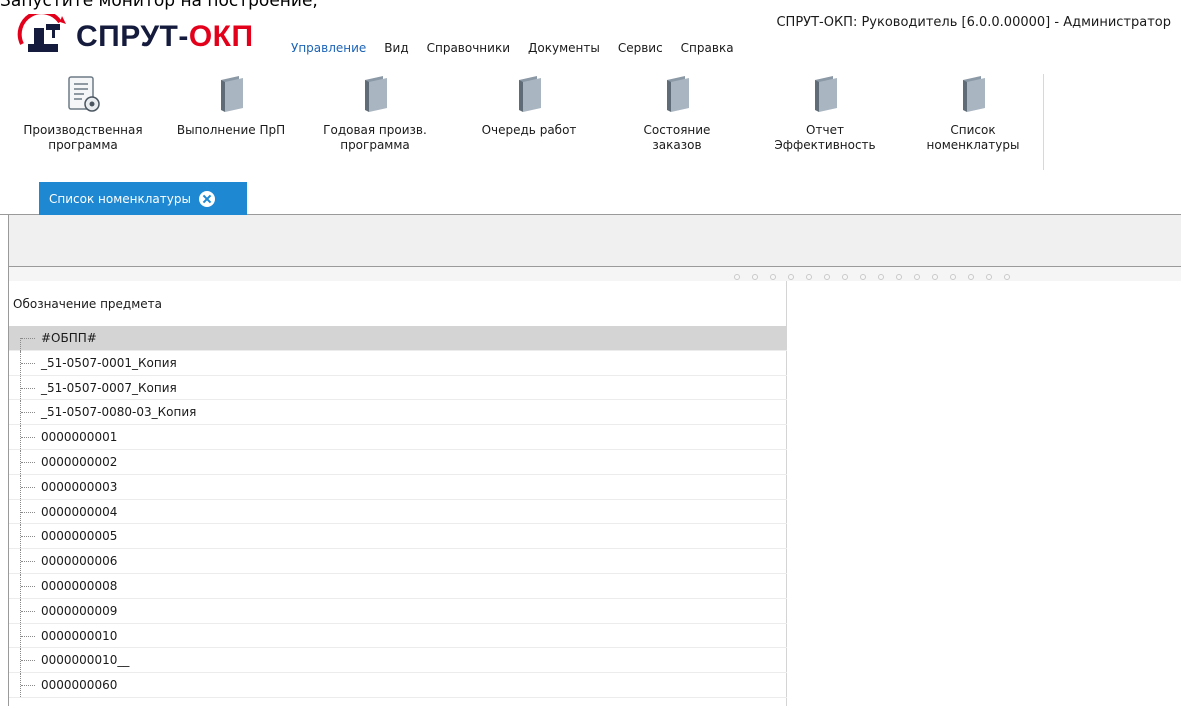 The width and height of the screenshot is (1181, 706). I want to click on ribbon-label: Производственная программа, so click(83, 137).